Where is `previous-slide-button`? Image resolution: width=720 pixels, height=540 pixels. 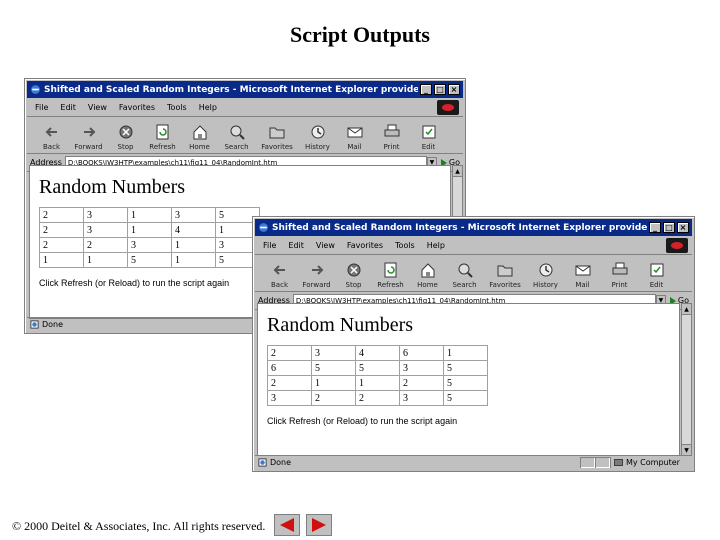 previous-slide-button is located at coordinates (287, 525).